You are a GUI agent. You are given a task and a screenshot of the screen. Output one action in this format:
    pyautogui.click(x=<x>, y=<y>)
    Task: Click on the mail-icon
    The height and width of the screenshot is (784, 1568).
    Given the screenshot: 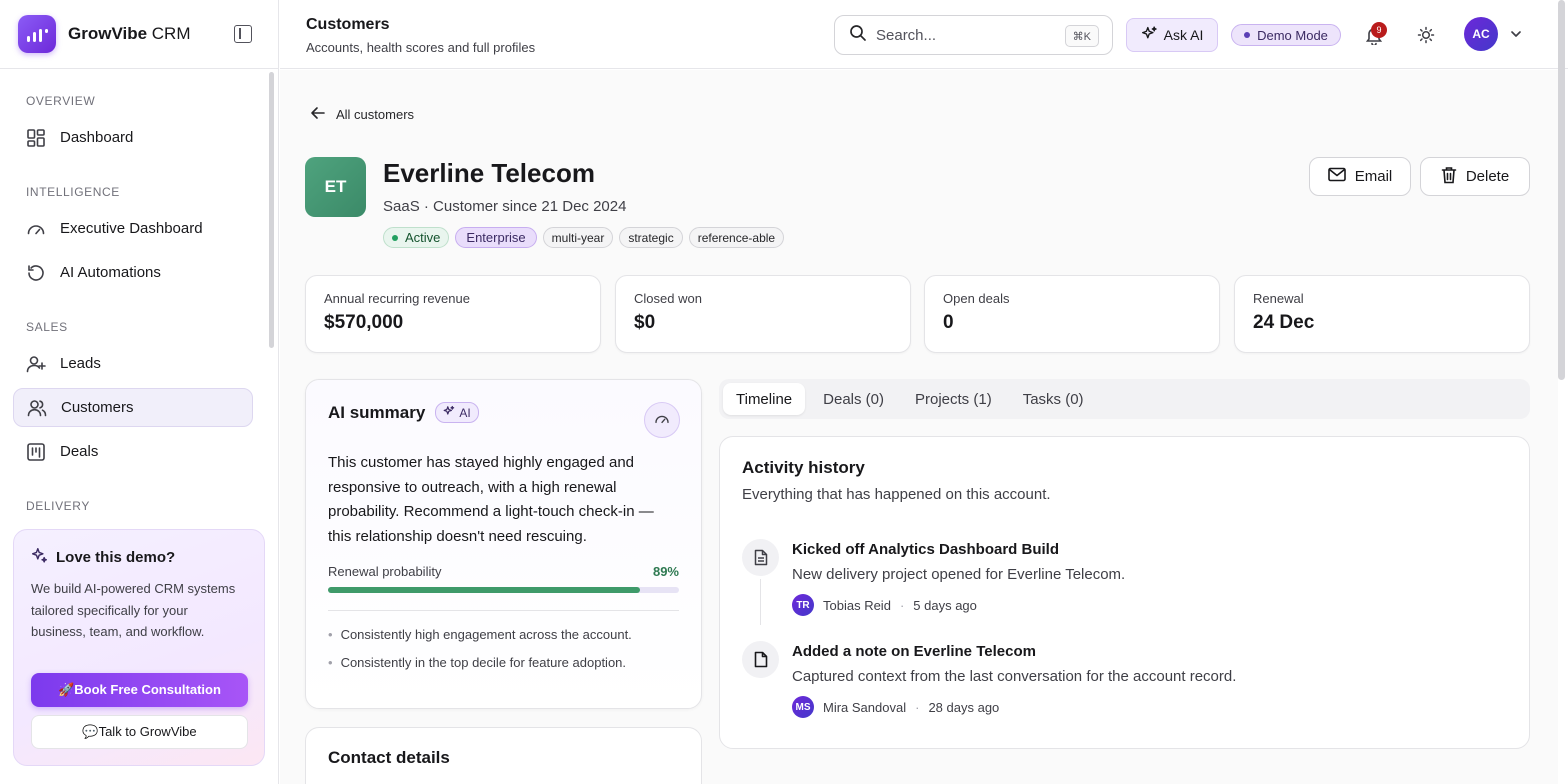 What is the action you would take?
    pyautogui.click(x=1336, y=176)
    